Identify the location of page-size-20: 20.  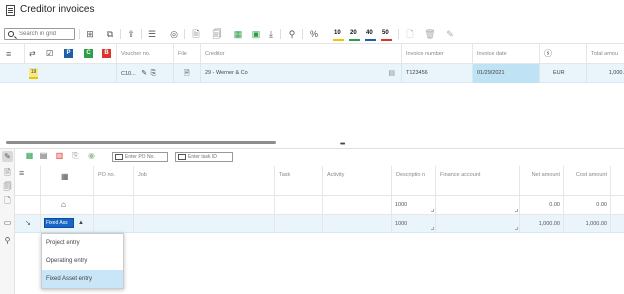
(353, 33).